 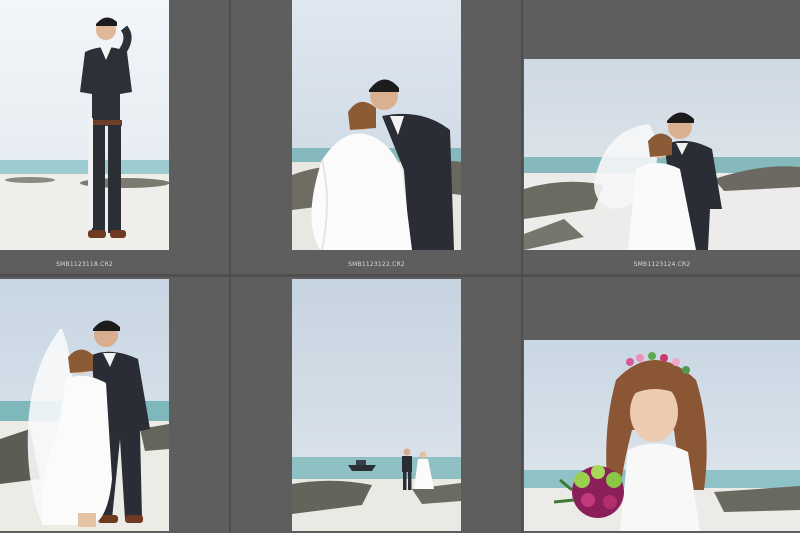 What do you see at coordinates (376, 264) in the screenshot?
I see `thumbnail-filename-2: SMB1123122.CR2` at bounding box center [376, 264].